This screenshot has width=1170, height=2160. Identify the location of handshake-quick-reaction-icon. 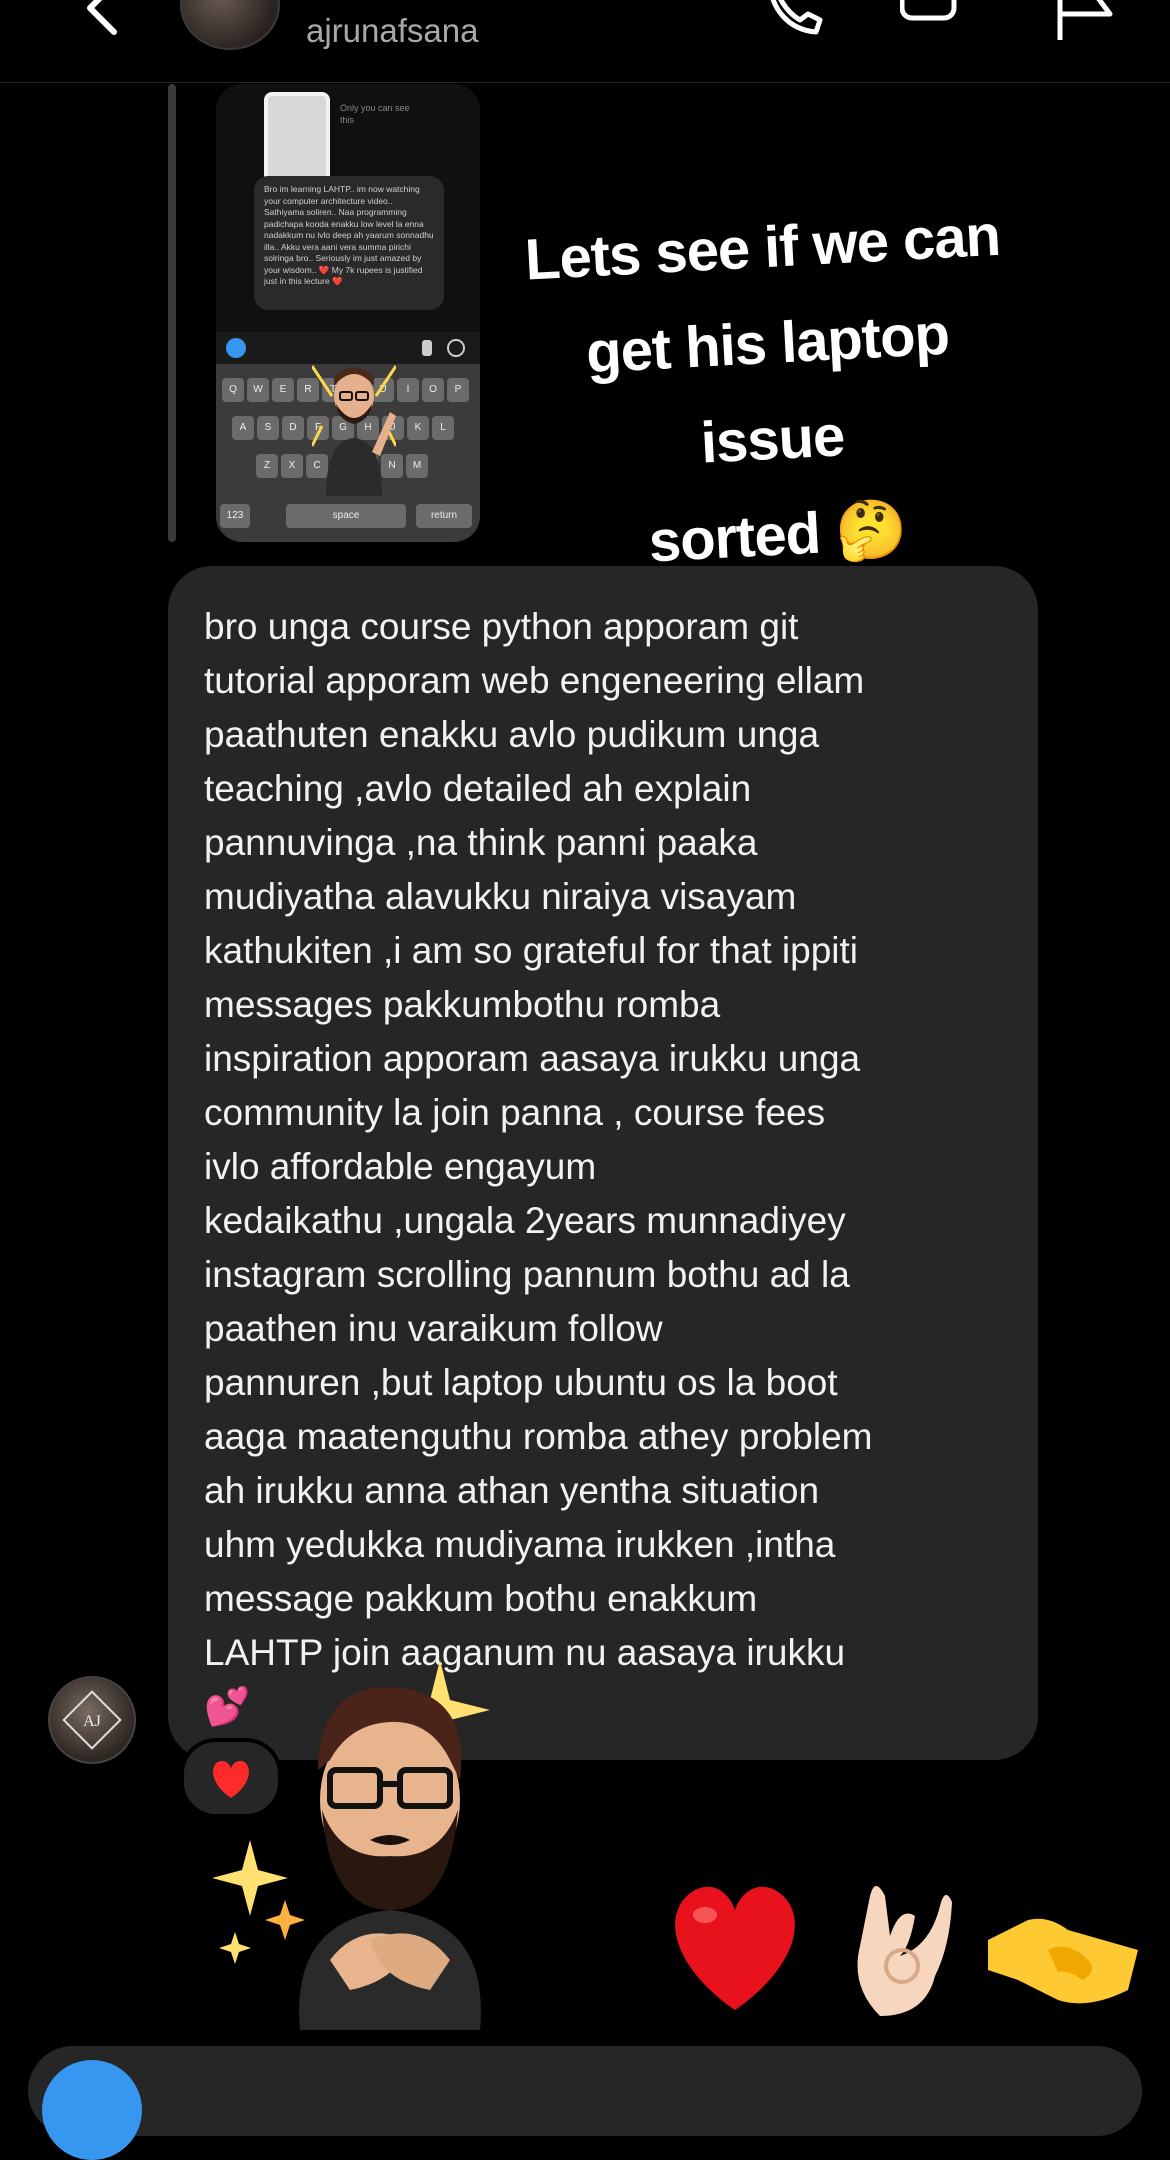
(1063, 1960).